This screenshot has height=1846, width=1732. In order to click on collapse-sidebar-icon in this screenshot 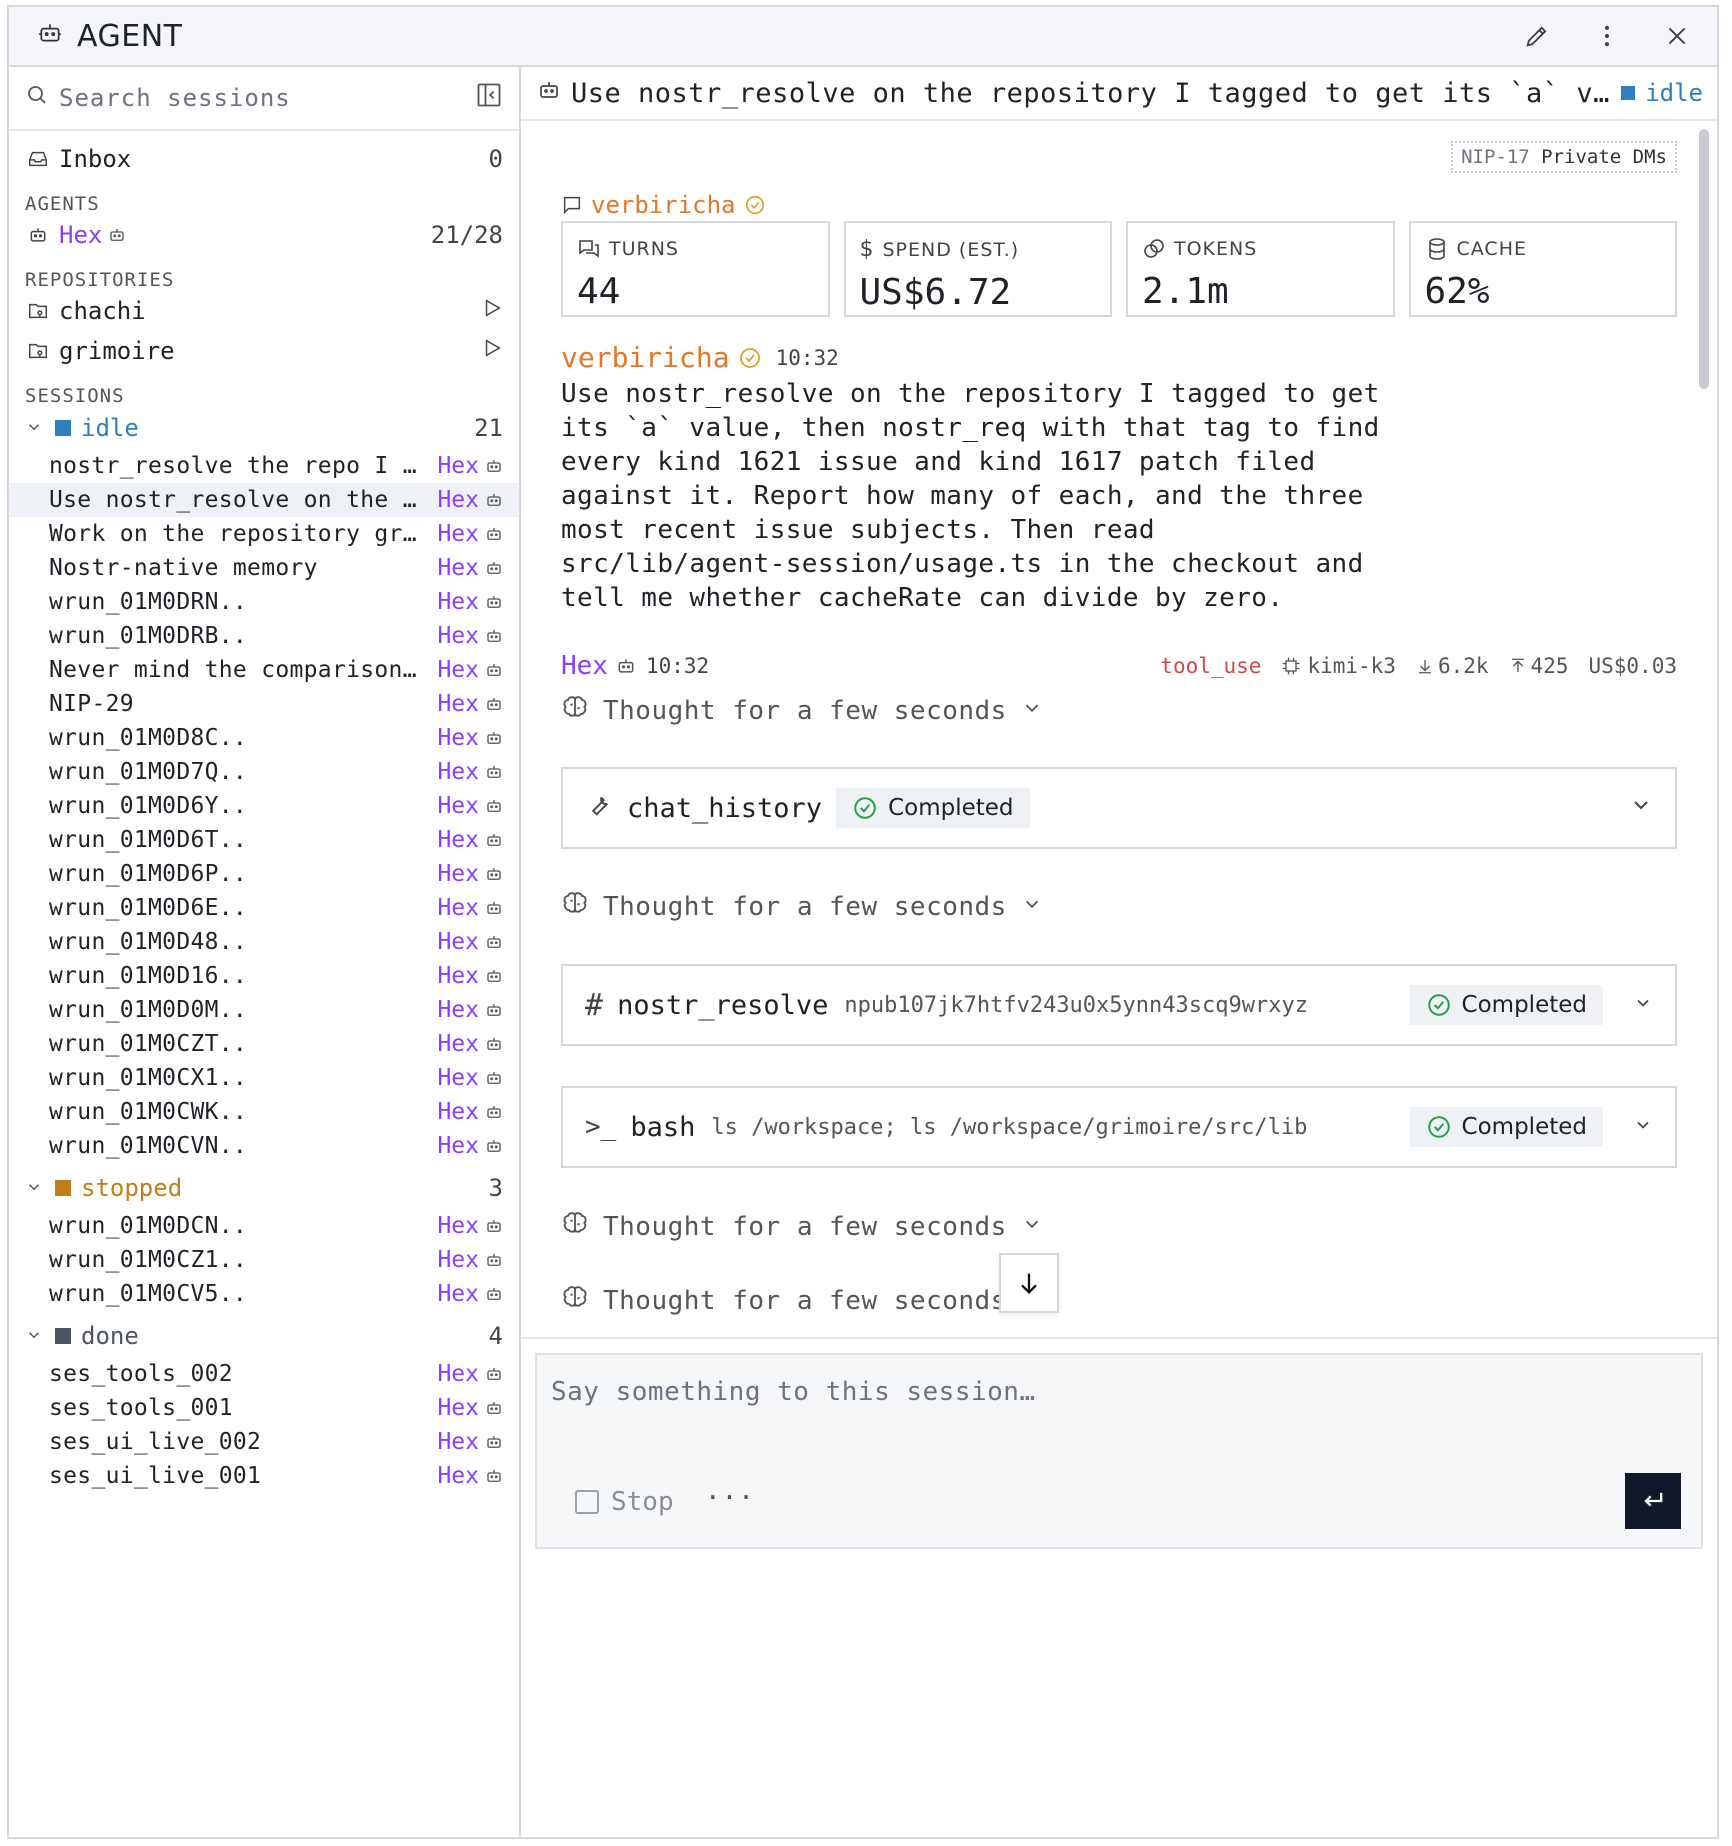, I will do `click(489, 98)`.